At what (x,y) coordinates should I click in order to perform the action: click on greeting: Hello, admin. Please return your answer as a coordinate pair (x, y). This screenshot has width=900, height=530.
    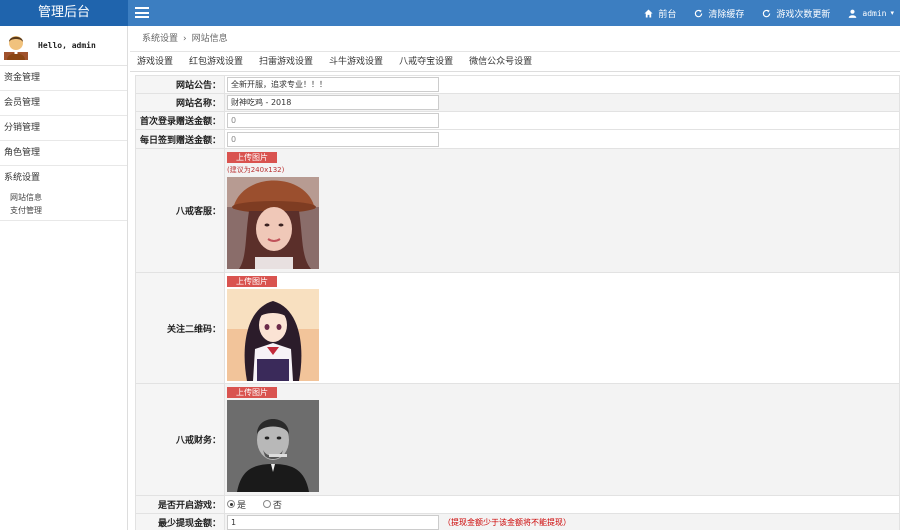
    Looking at the image, I should click on (67, 45).